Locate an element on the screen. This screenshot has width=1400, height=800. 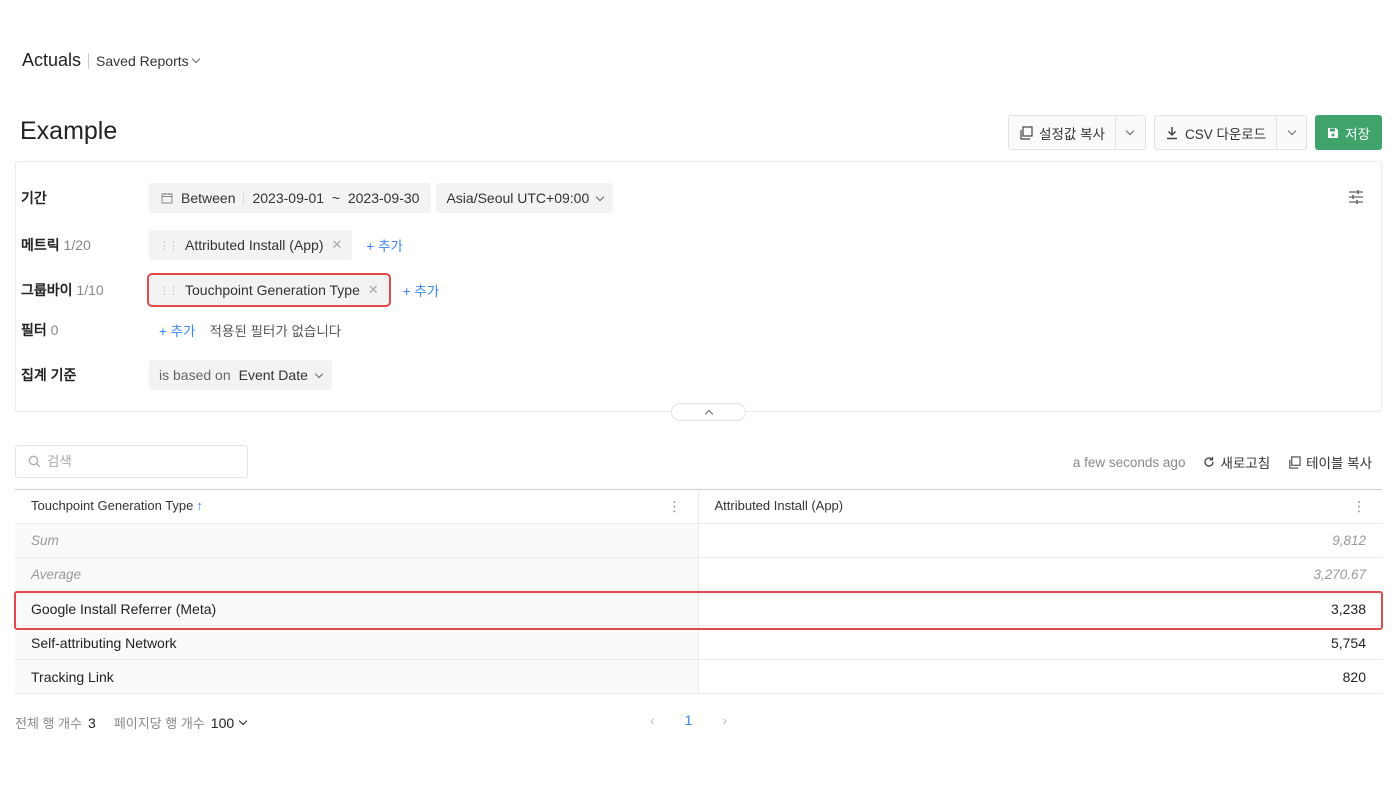
sort-ascending-icon: ↑ is located at coordinates (199, 505).